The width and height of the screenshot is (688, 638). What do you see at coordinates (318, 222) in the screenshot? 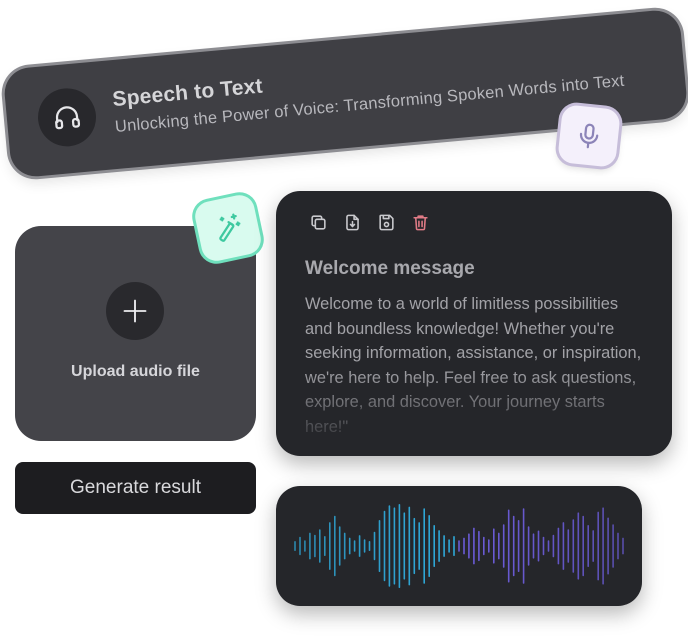
I see `copy-icon` at bounding box center [318, 222].